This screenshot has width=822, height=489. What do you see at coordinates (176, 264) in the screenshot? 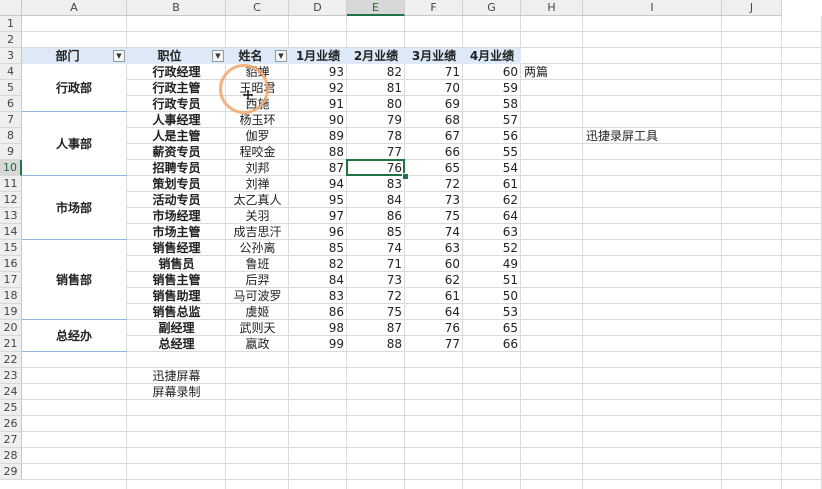
I see `position-cell: 销售员` at bounding box center [176, 264].